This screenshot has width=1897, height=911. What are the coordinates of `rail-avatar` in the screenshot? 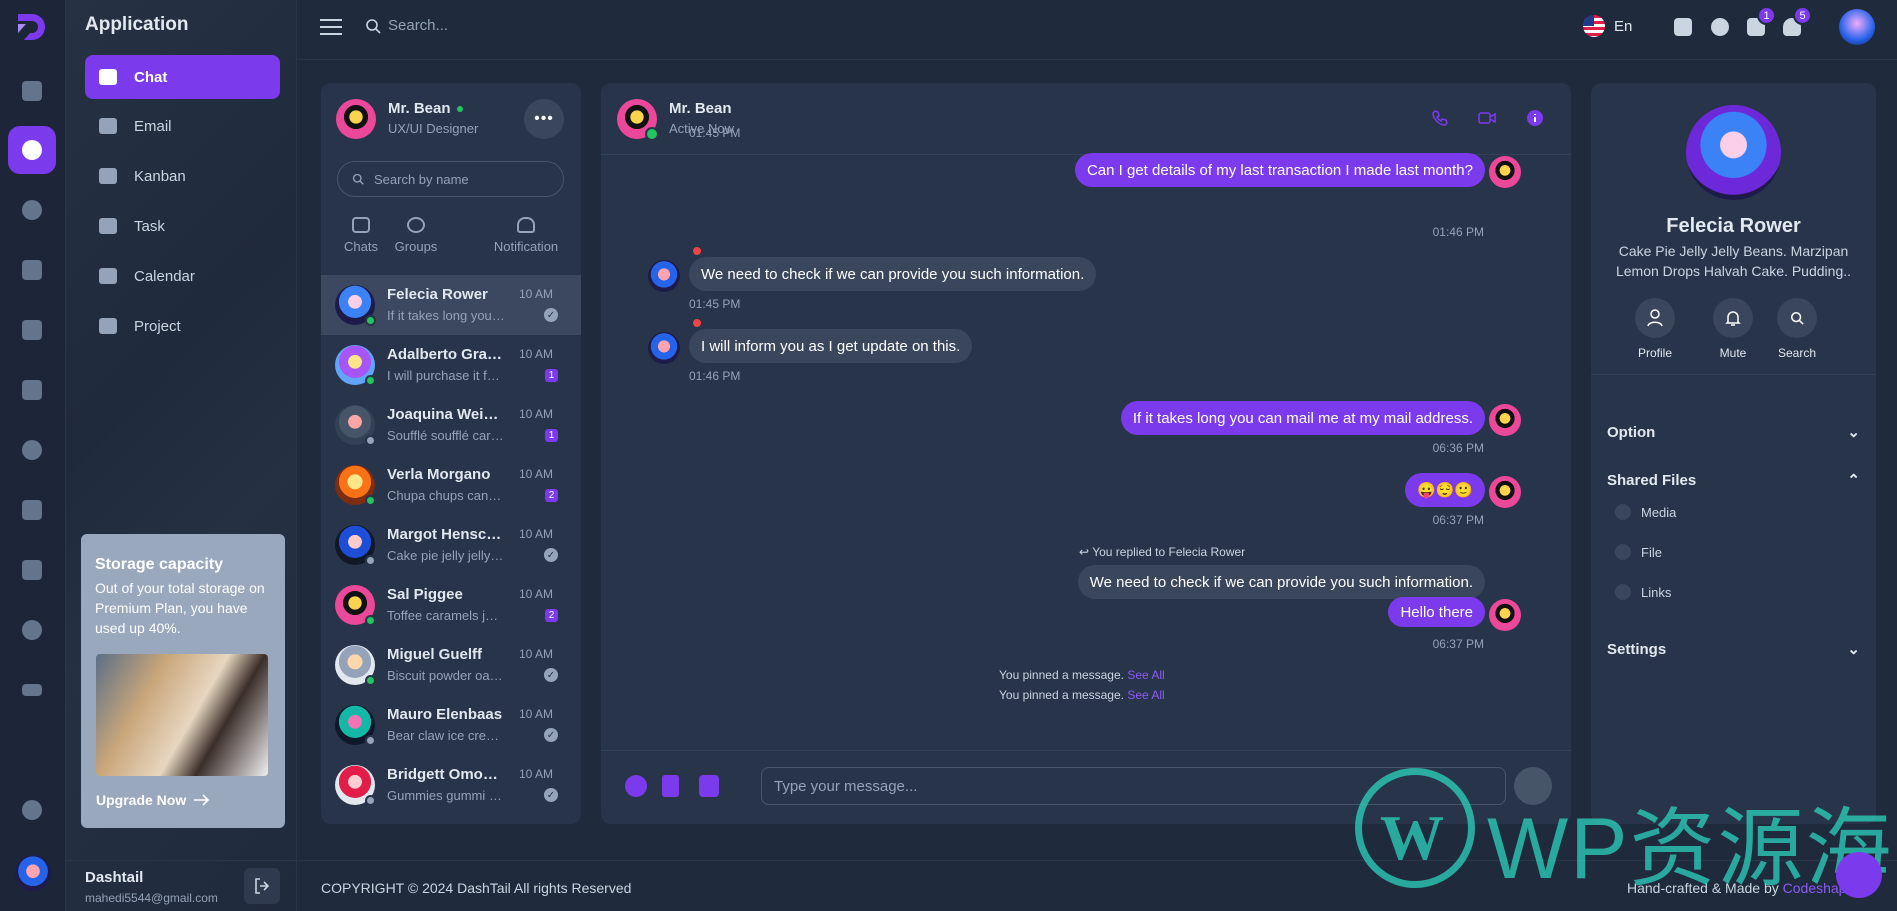 It's located at (33, 873).